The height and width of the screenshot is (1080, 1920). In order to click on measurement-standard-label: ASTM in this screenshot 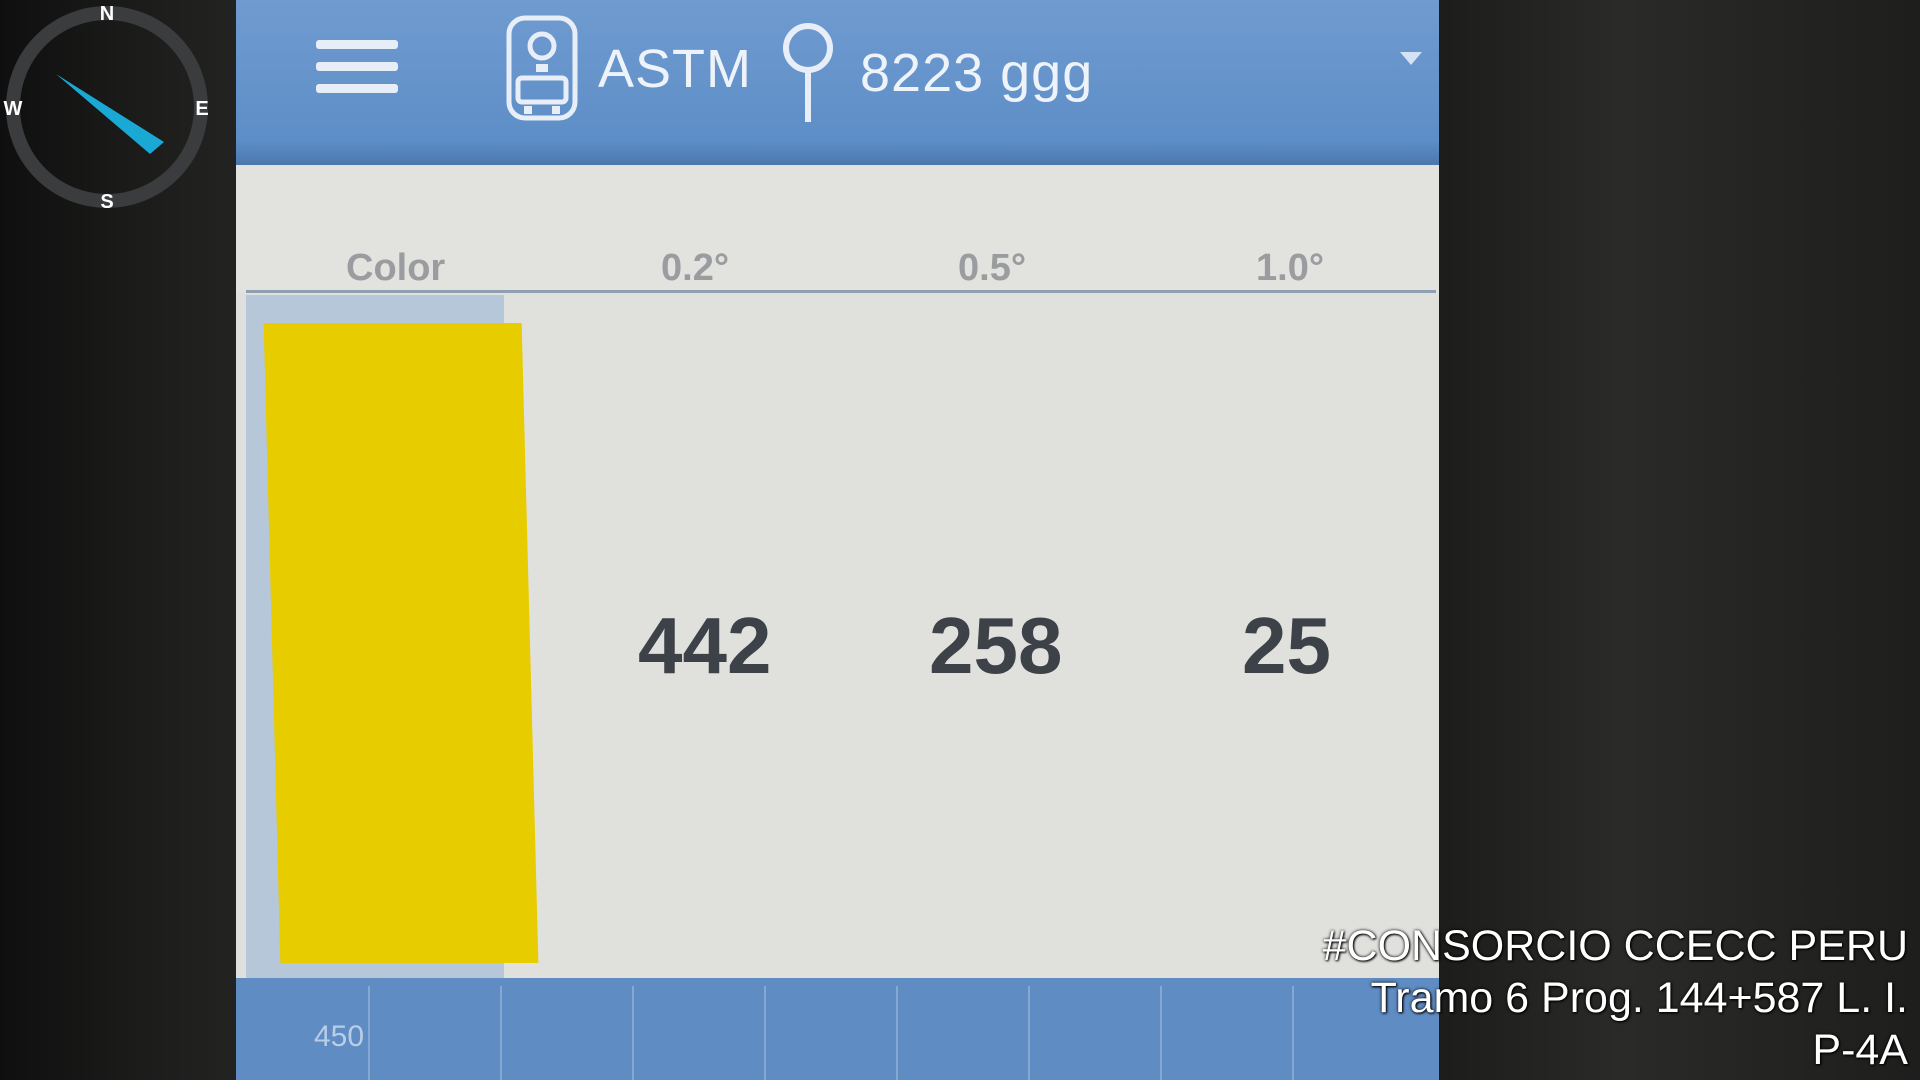, I will do `click(675, 69)`.